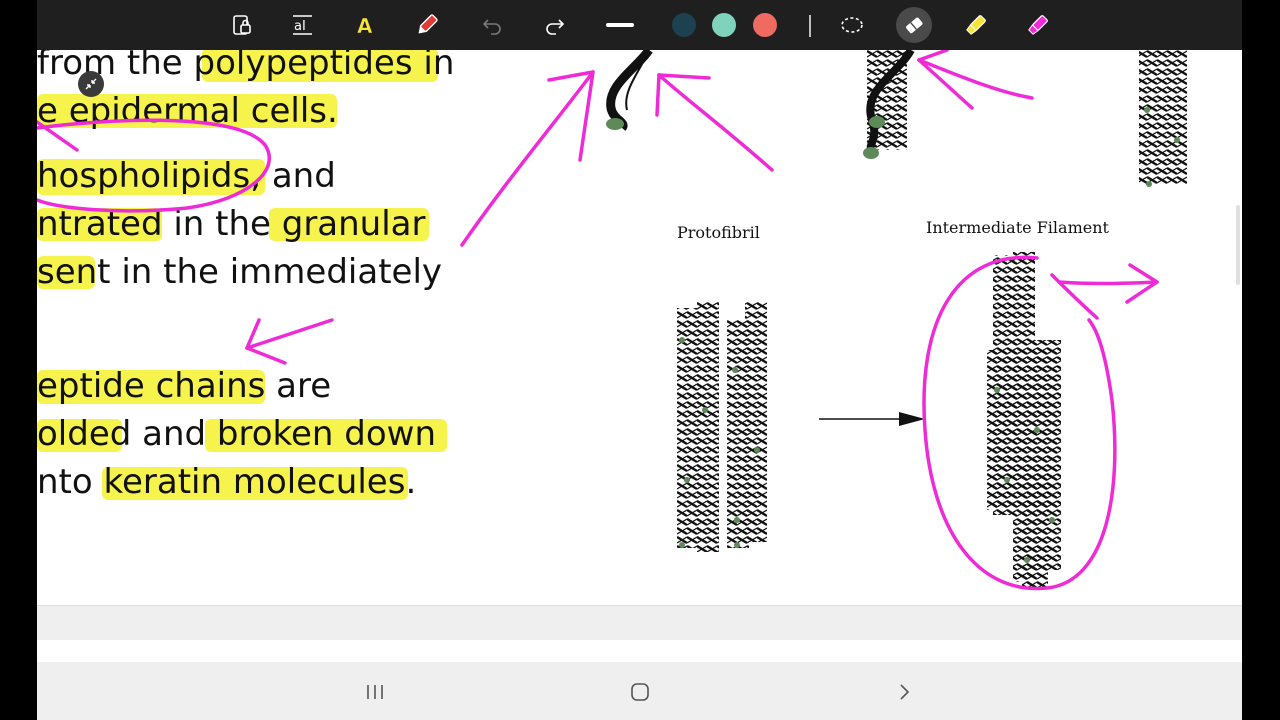  Describe the element at coordinates (1038, 25) in the screenshot. I see `highlighter-pink-icon` at that location.